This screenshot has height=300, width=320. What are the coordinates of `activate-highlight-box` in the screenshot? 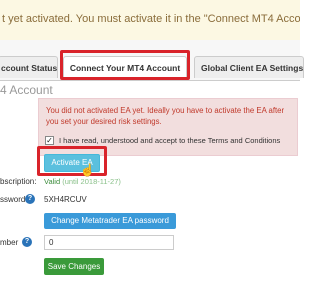 It's located at (72, 161).